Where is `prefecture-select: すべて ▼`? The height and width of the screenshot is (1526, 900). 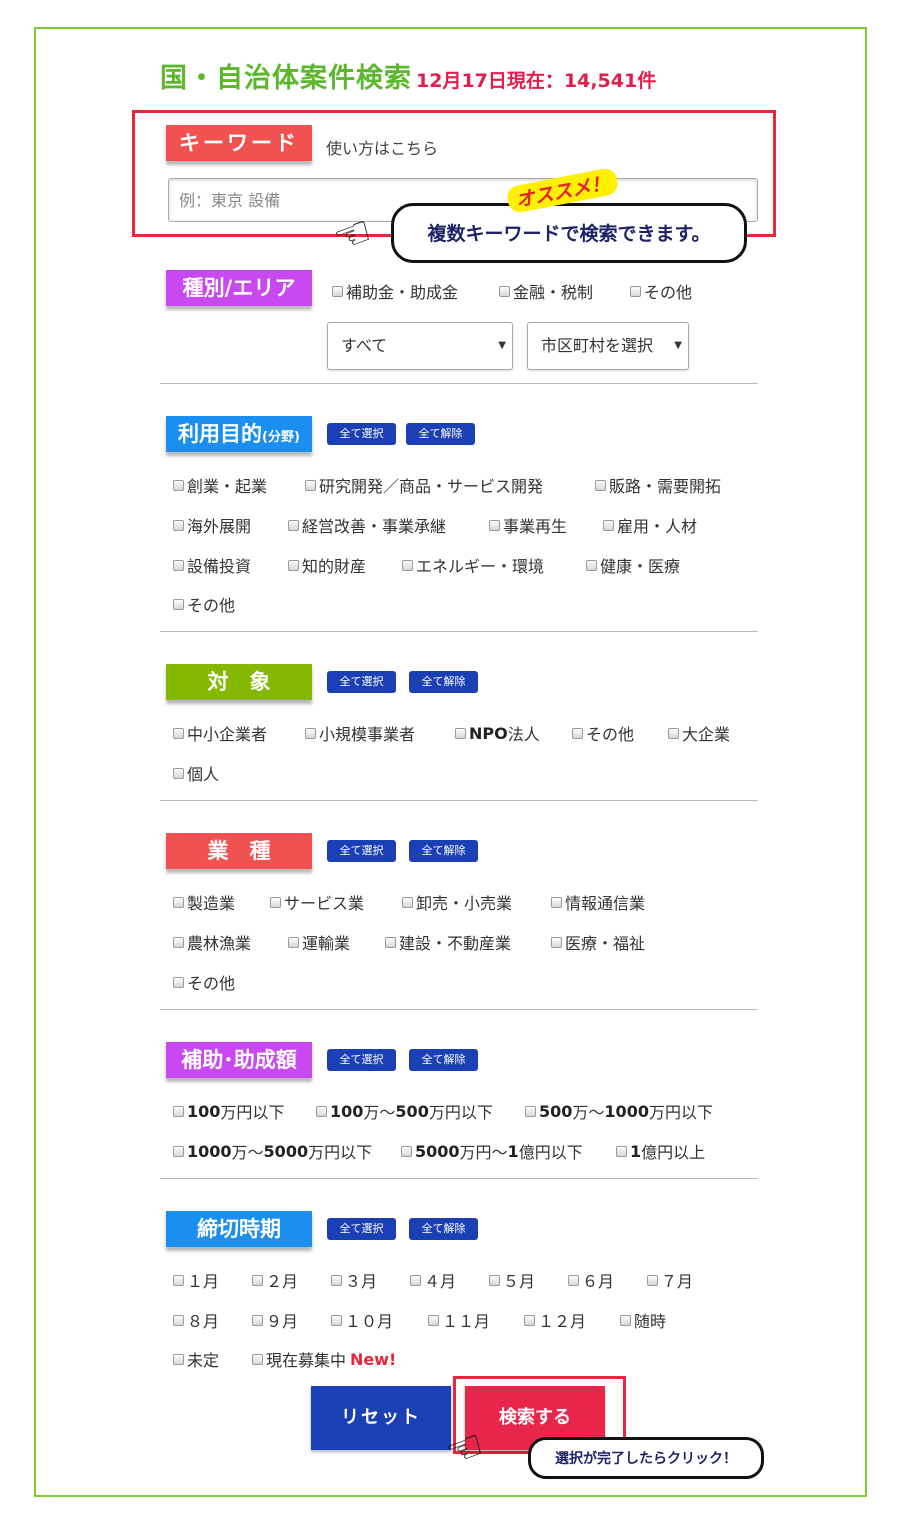 prefecture-select: すべて ▼ is located at coordinates (420, 346).